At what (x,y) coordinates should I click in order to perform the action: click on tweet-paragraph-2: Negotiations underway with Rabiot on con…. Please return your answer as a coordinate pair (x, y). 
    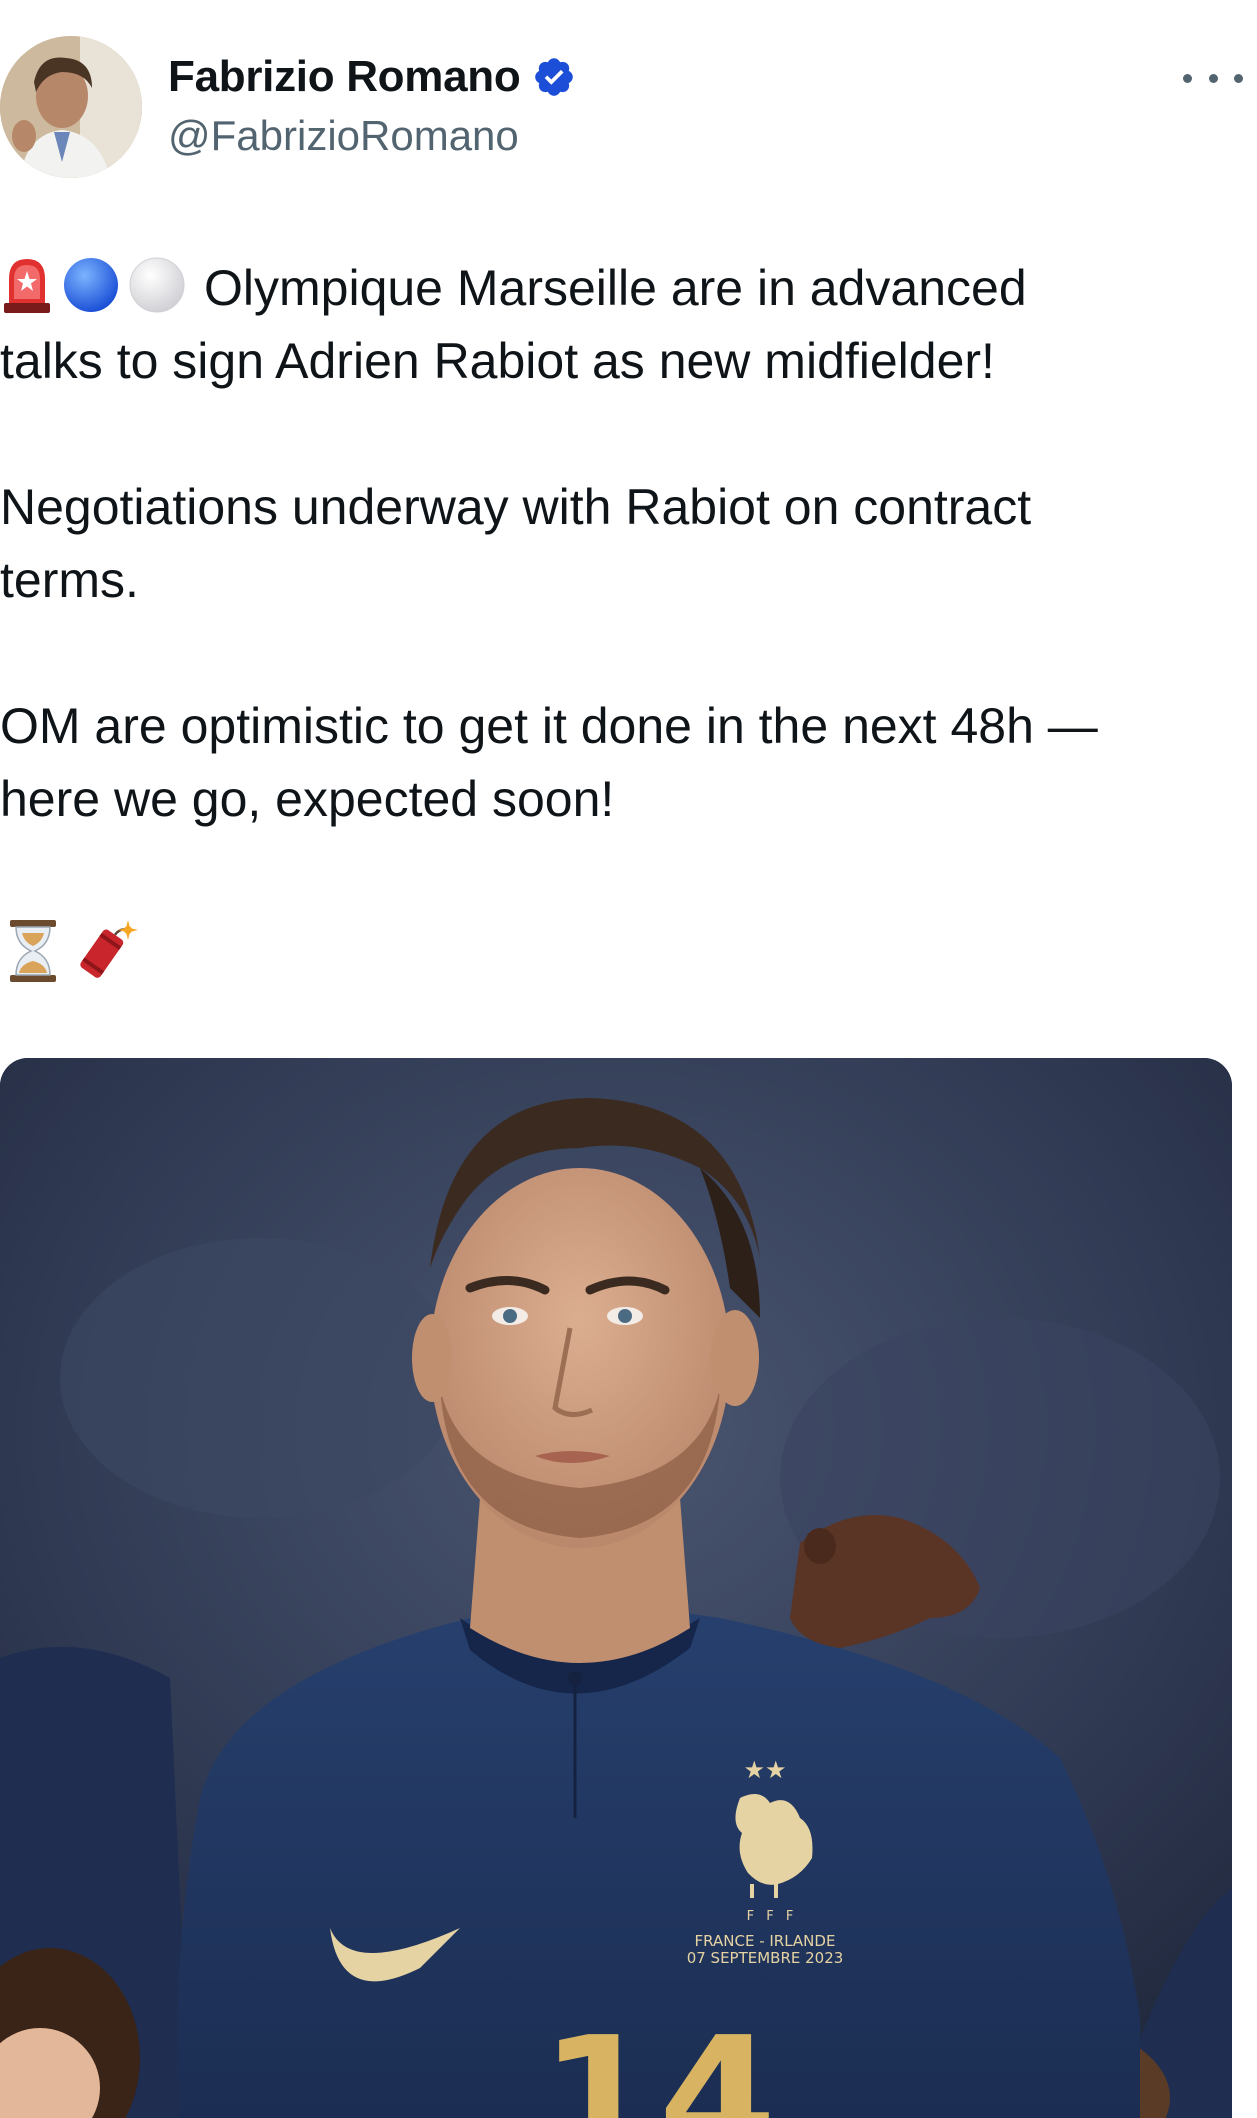
    Looking at the image, I should click on (615, 544).